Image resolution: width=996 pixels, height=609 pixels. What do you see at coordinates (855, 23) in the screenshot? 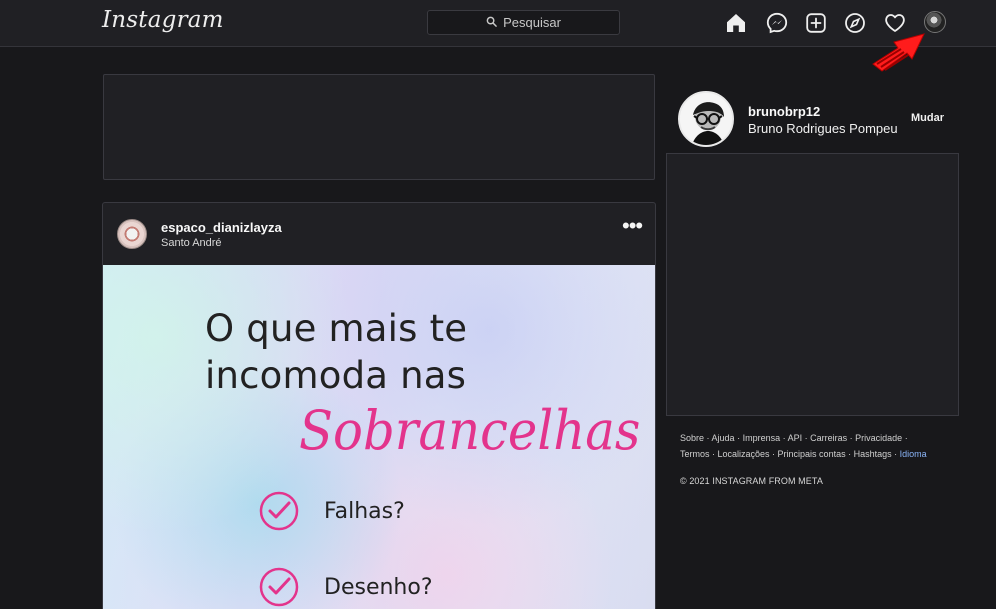
I see `explore-icon` at bounding box center [855, 23].